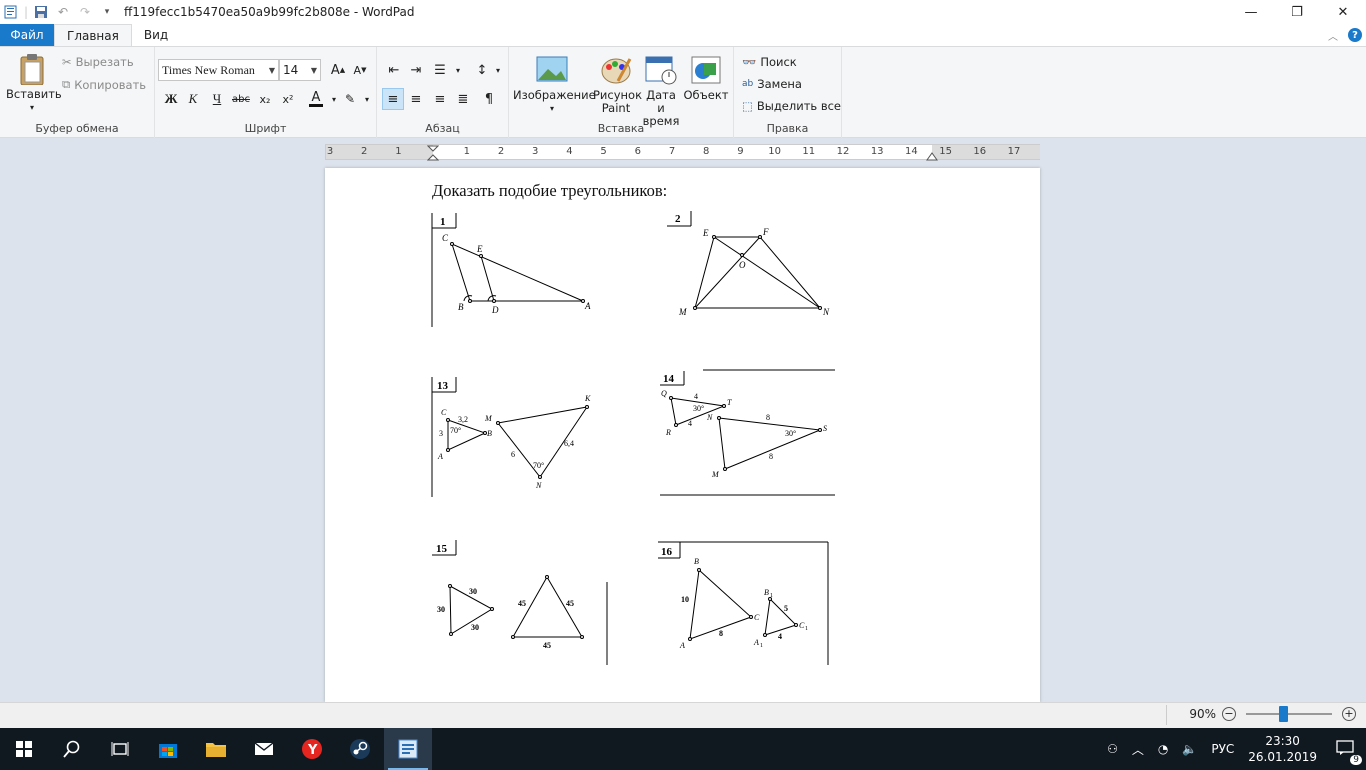 The height and width of the screenshot is (770, 1366). Describe the element at coordinates (85, 12) in the screenshot. I see `redo-icon: ↷` at that location.